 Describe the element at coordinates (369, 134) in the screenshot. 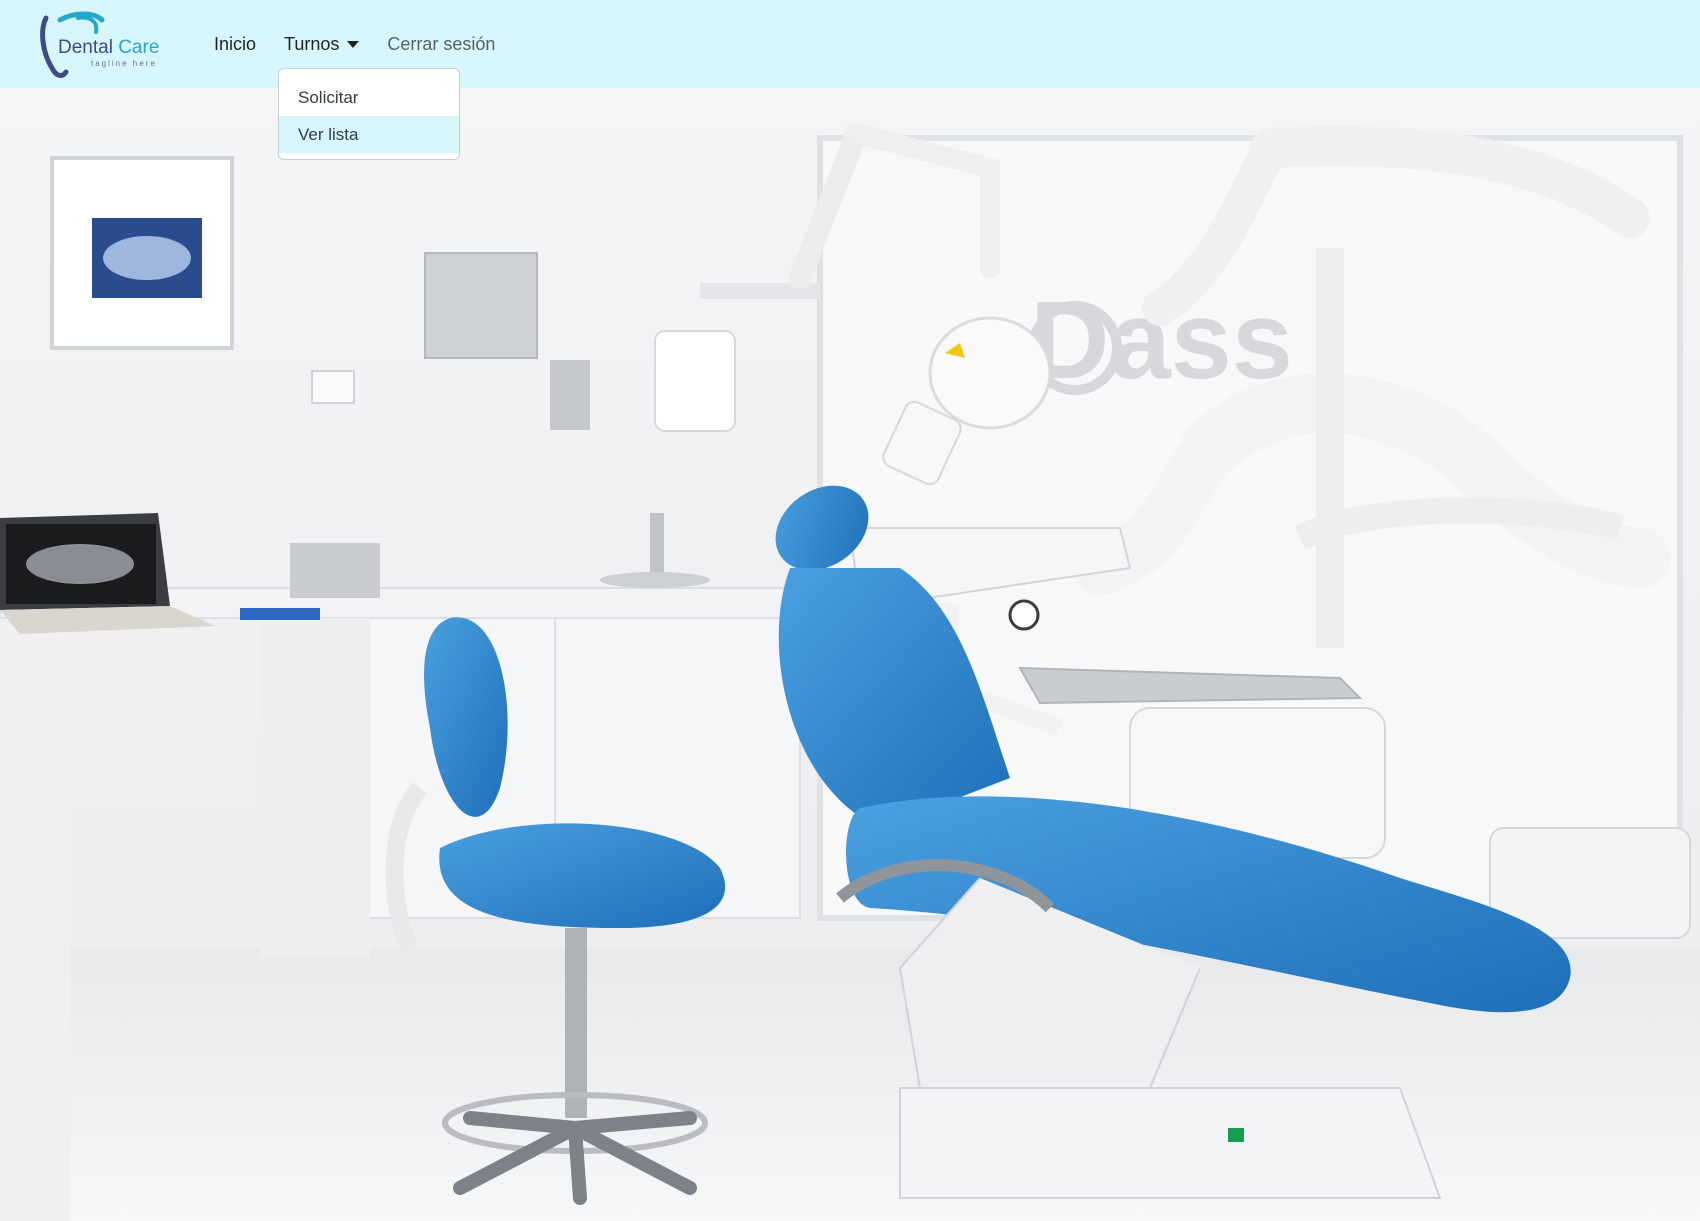

I see `dropdown-item-ver-lista: Ver lista` at that location.